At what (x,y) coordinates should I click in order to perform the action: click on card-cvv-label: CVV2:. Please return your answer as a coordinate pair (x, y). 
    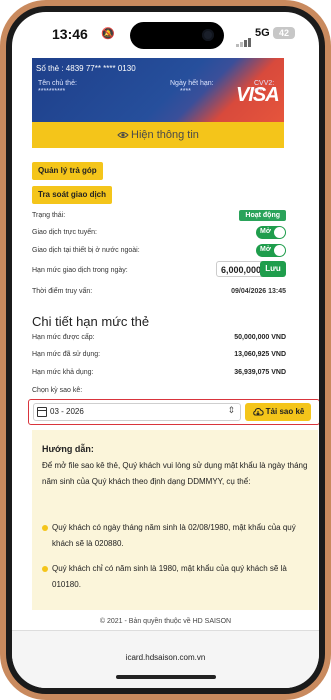
    Looking at the image, I should click on (264, 83).